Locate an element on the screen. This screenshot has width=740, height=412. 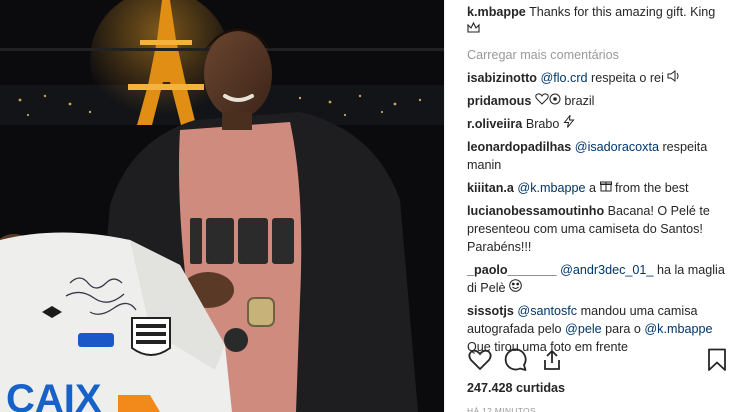
share-button is located at coordinates (552, 360).